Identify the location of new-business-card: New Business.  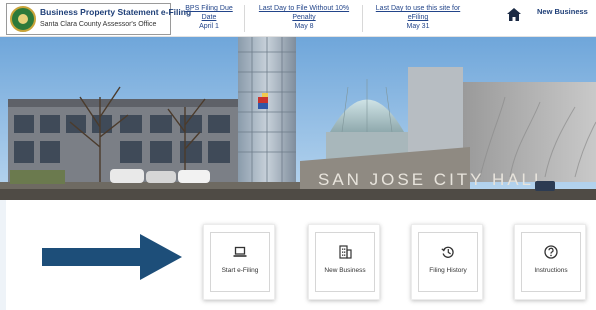
(344, 262).